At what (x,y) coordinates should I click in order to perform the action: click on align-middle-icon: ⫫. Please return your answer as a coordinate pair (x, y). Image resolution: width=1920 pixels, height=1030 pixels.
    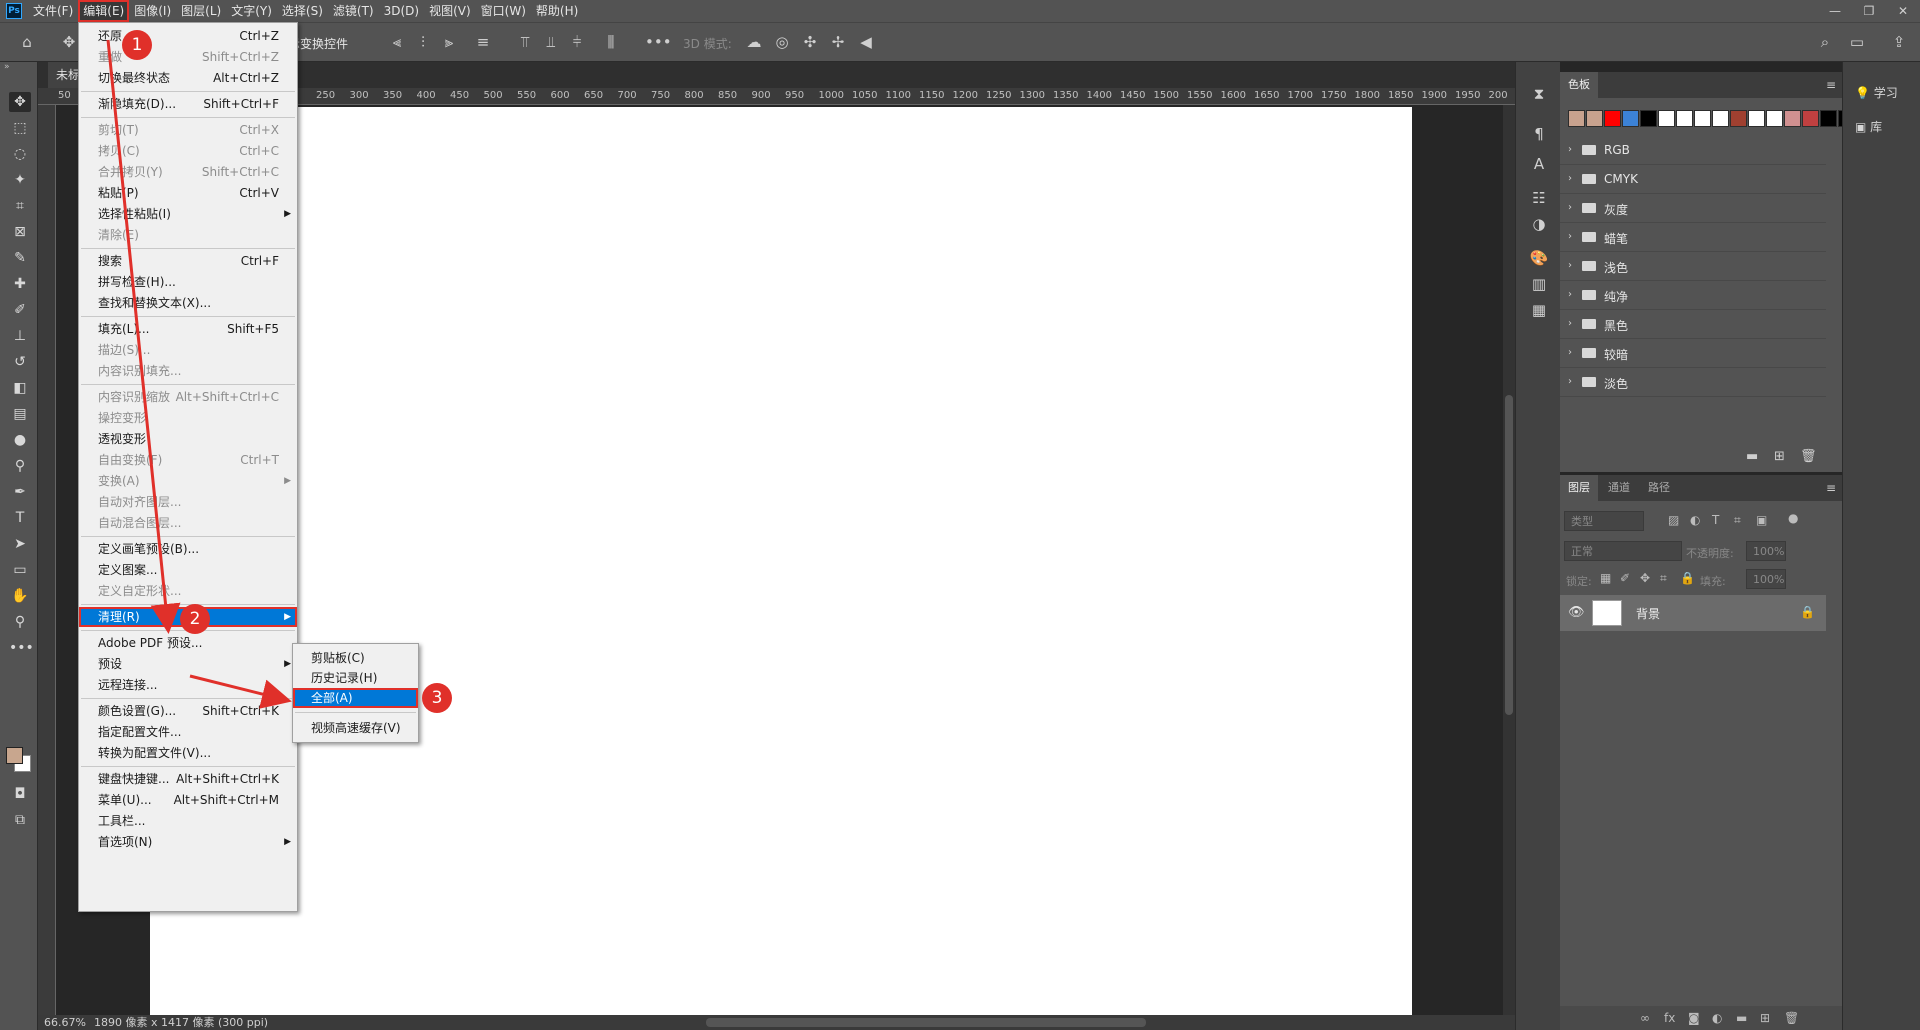
    Looking at the image, I should click on (551, 42).